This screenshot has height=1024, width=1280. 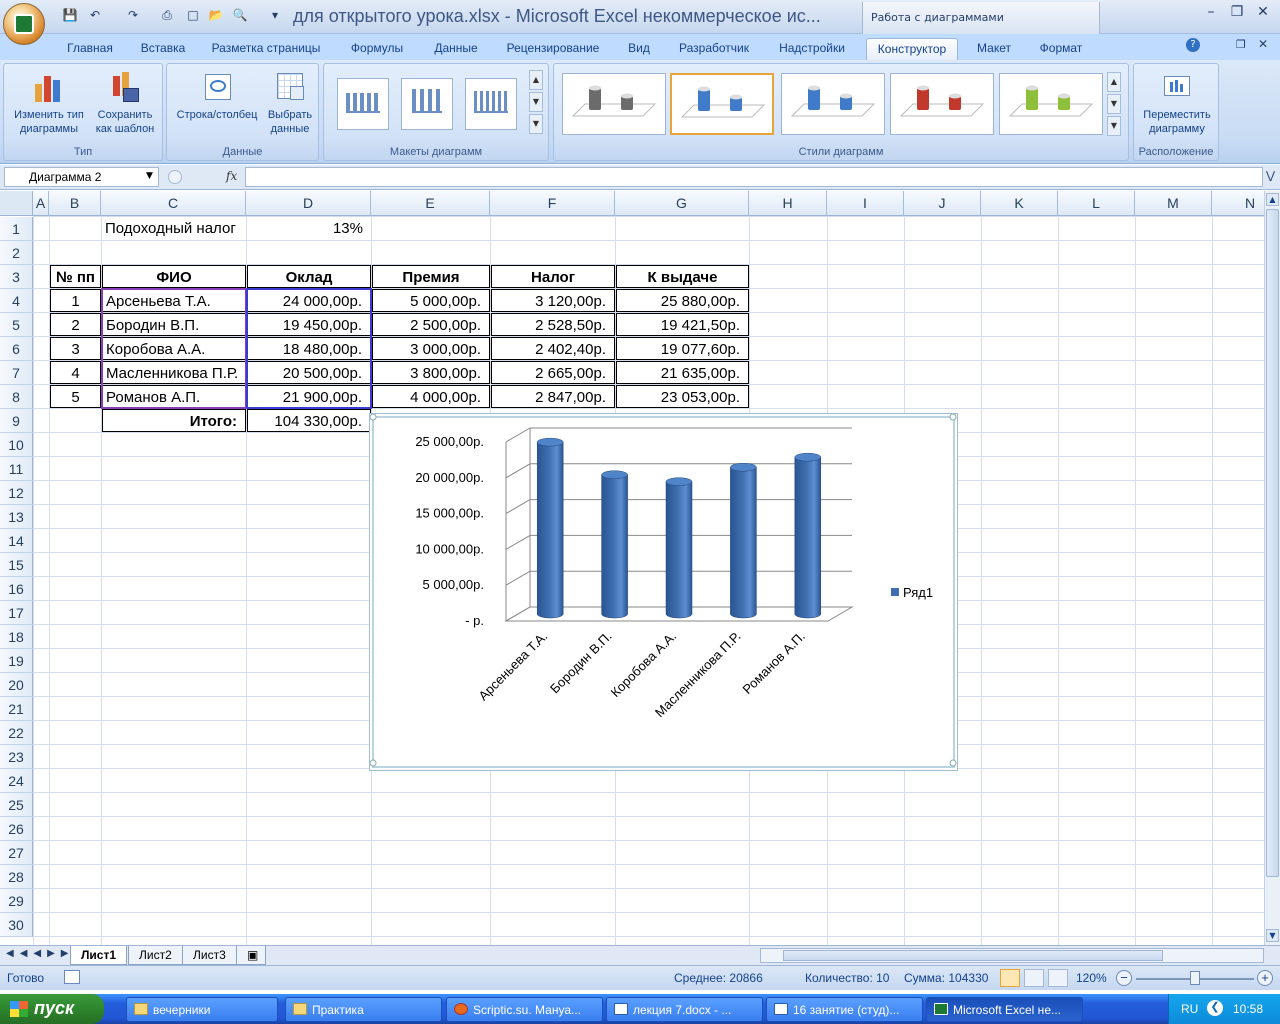 I want to click on save-icon: 💾, so click(x=70, y=15).